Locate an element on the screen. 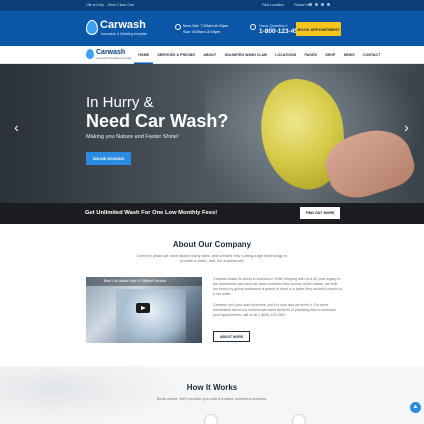 The width and height of the screenshot is (424, 424). top-tagline: Life is Dirty ...Drive Clean Car! is located at coordinates (110, 5).